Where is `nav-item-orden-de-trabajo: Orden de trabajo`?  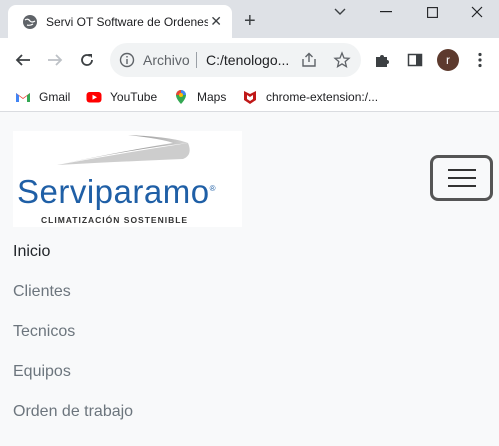 nav-item-orden-de-trabajo: Orden de trabajo is located at coordinates (73, 421).